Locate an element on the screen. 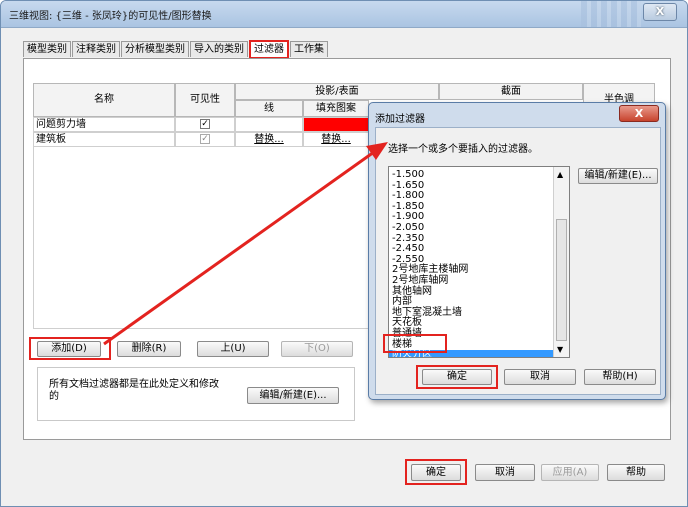 The width and height of the screenshot is (688, 507). row1-name: 问题剪力墙 is located at coordinates (104, 124).